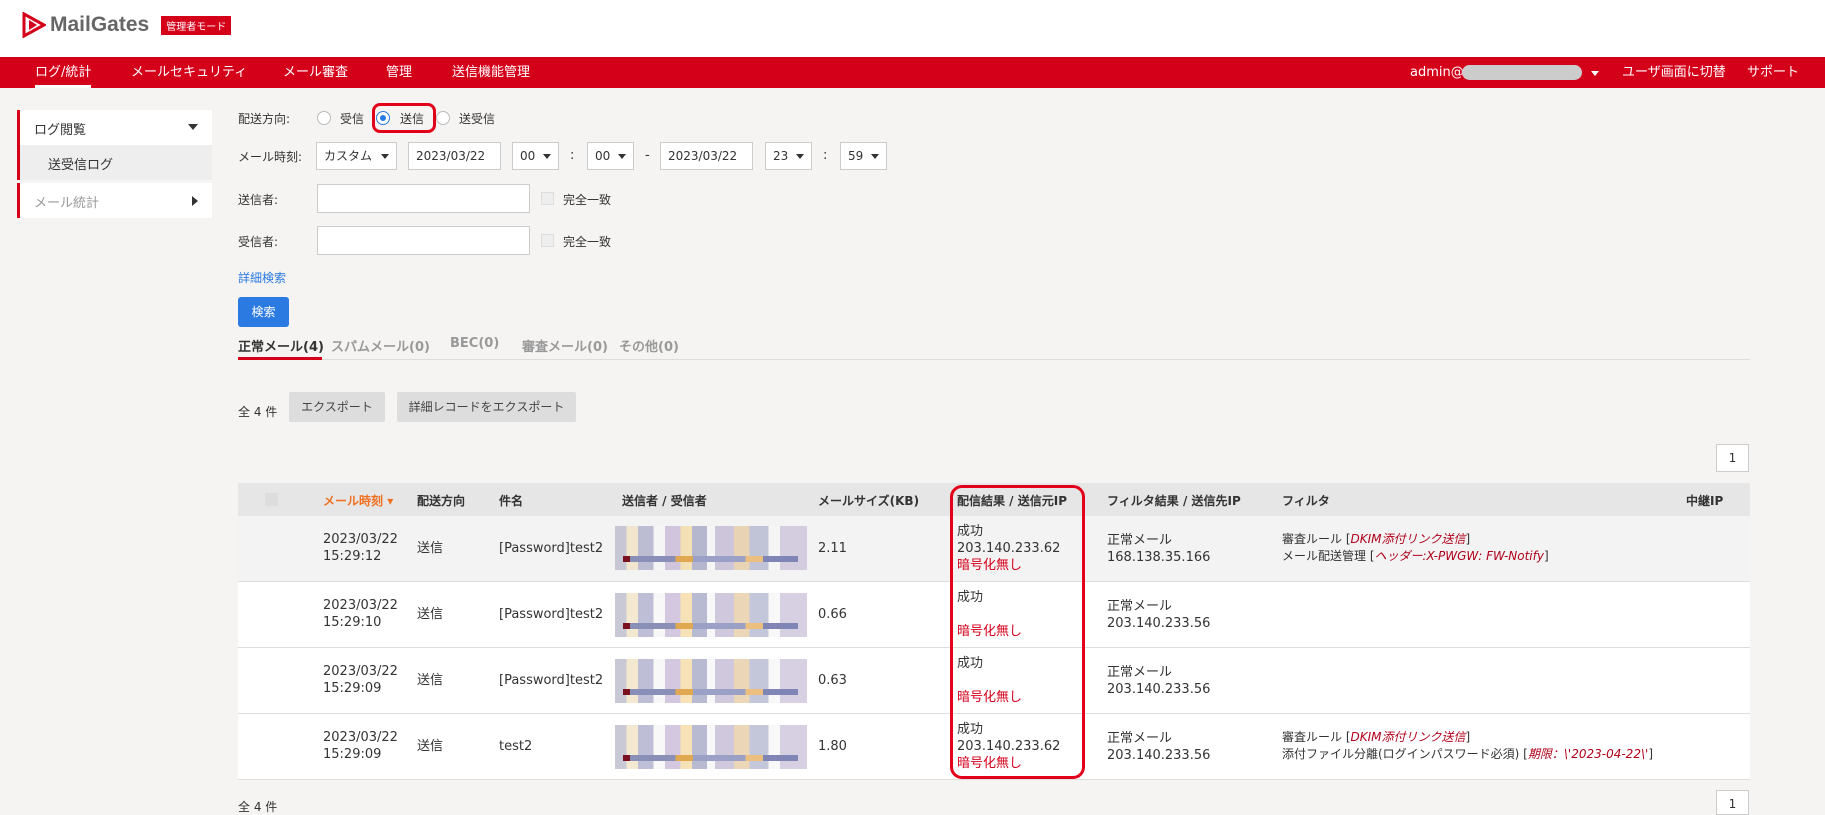 Image resolution: width=1825 pixels, height=815 pixels. I want to click on row-filter-result: 正常メール 168.138.35.166, so click(1159, 549).